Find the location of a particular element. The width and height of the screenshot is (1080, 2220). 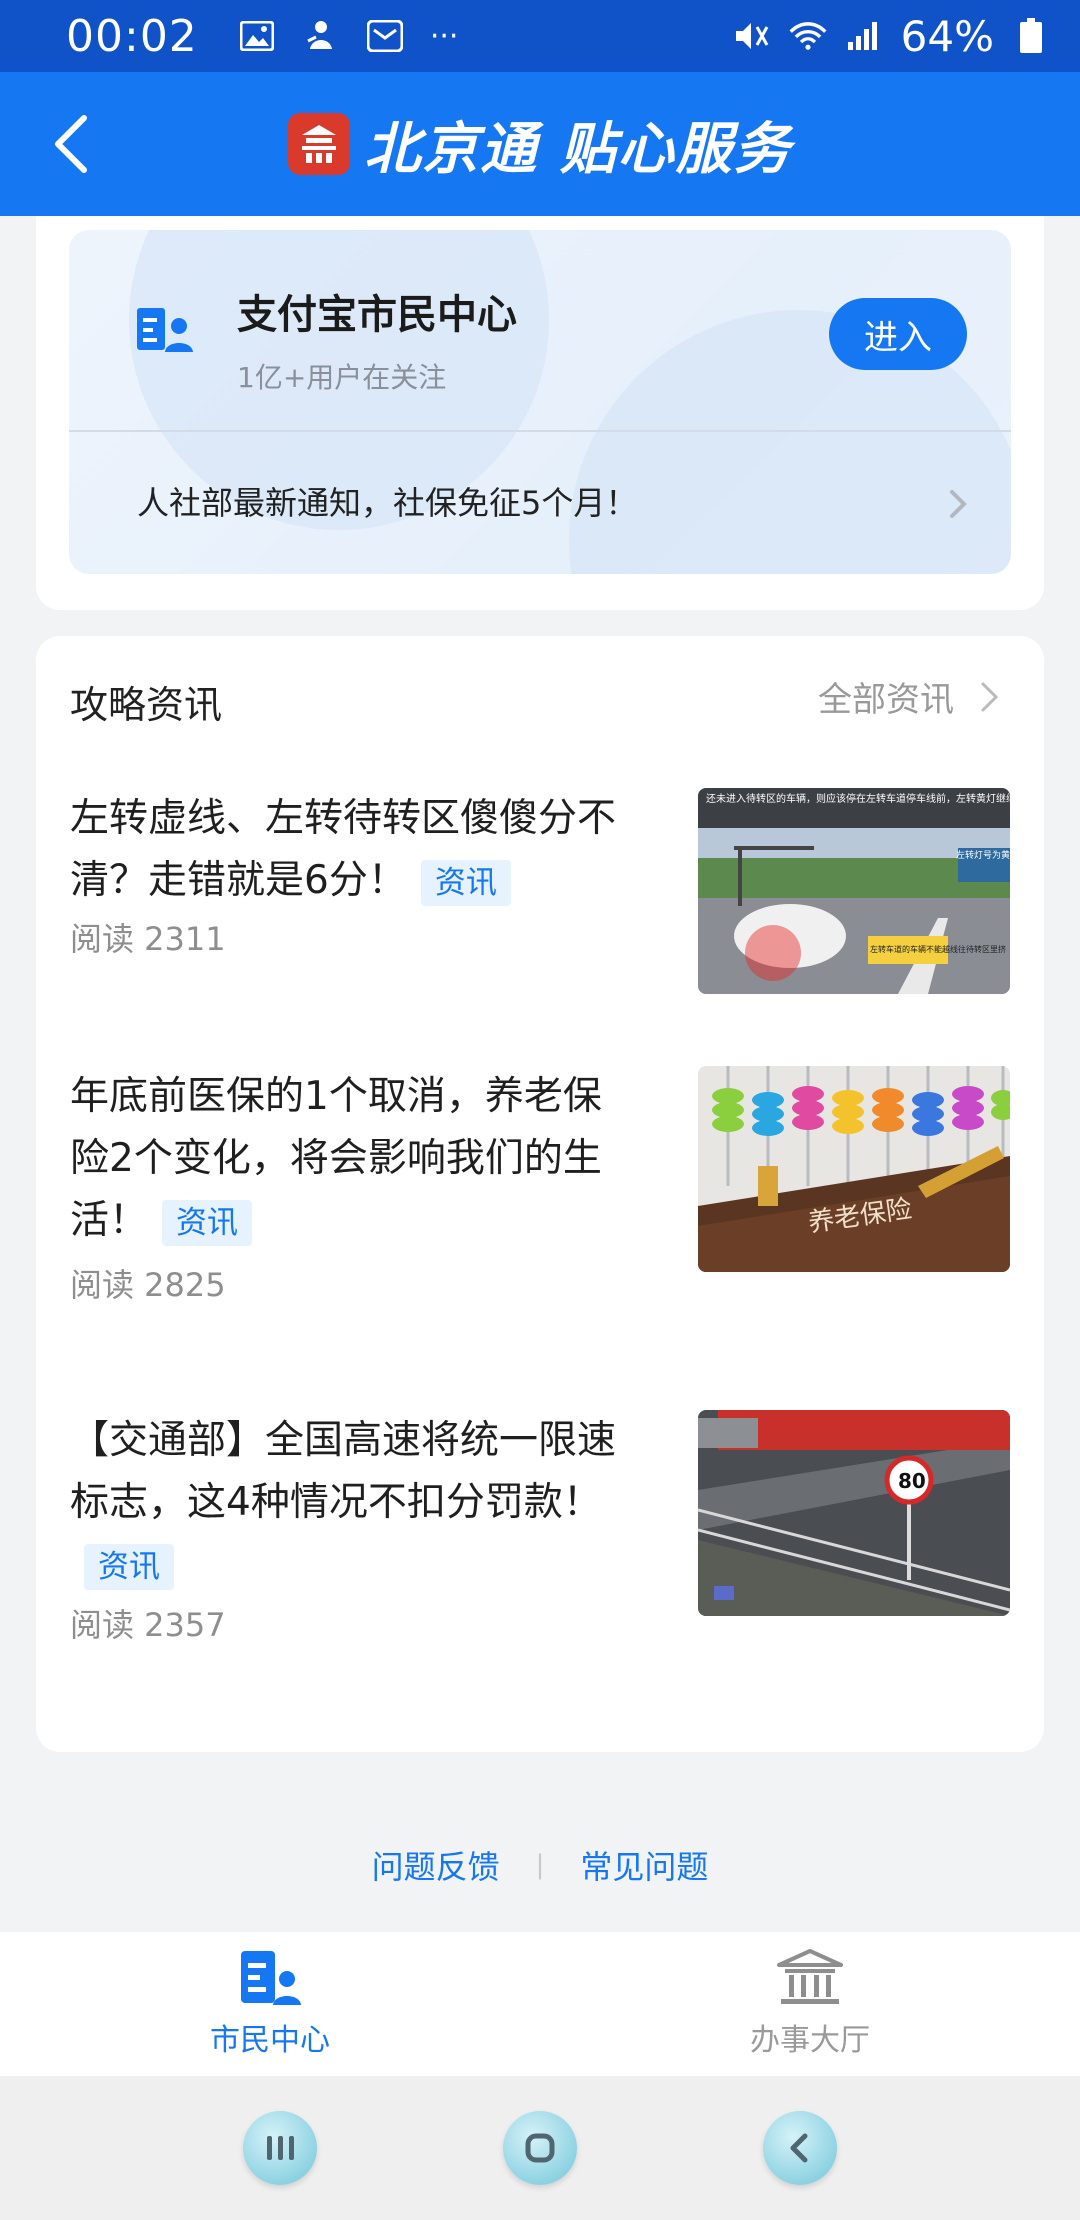

divider is located at coordinates (540, 431).